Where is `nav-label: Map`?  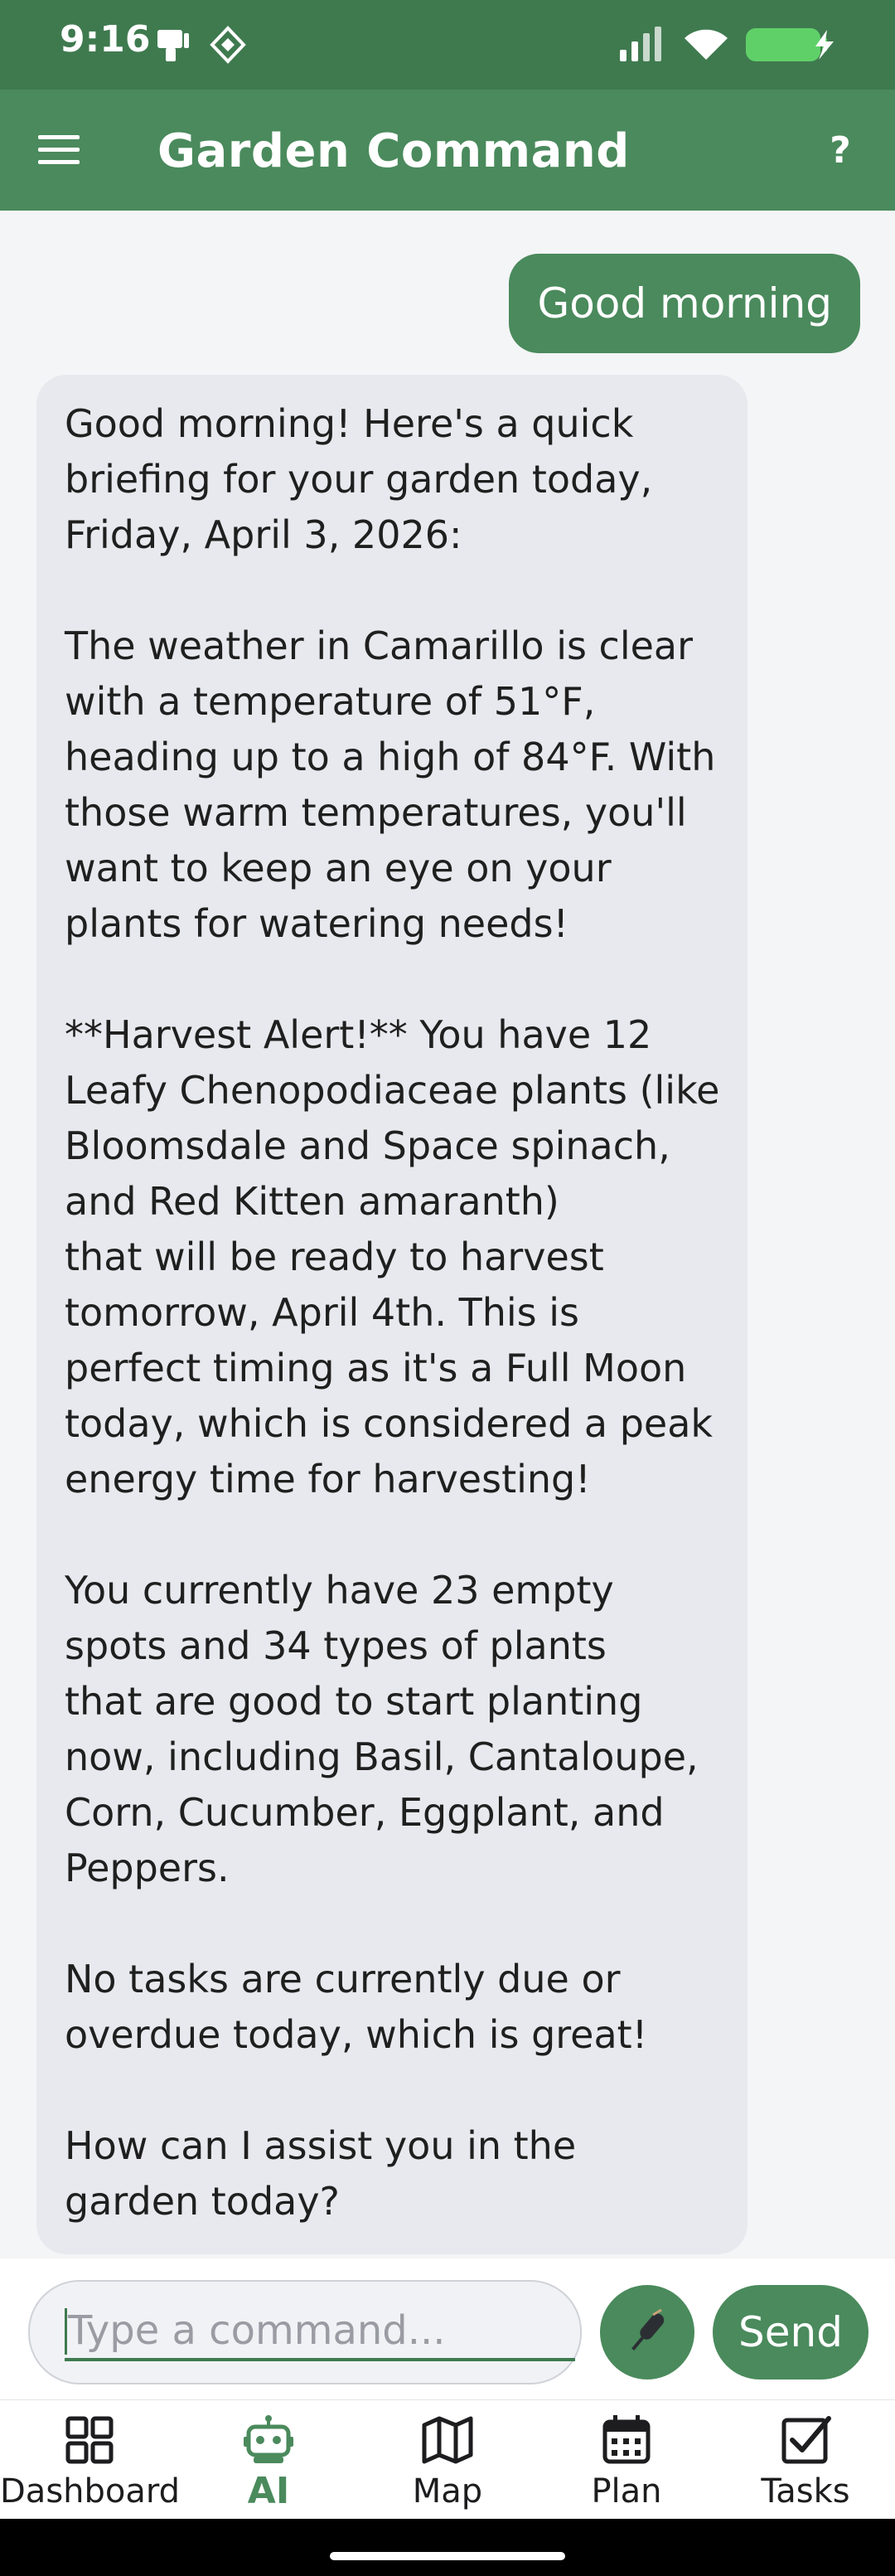
nav-label: Map is located at coordinates (447, 2491).